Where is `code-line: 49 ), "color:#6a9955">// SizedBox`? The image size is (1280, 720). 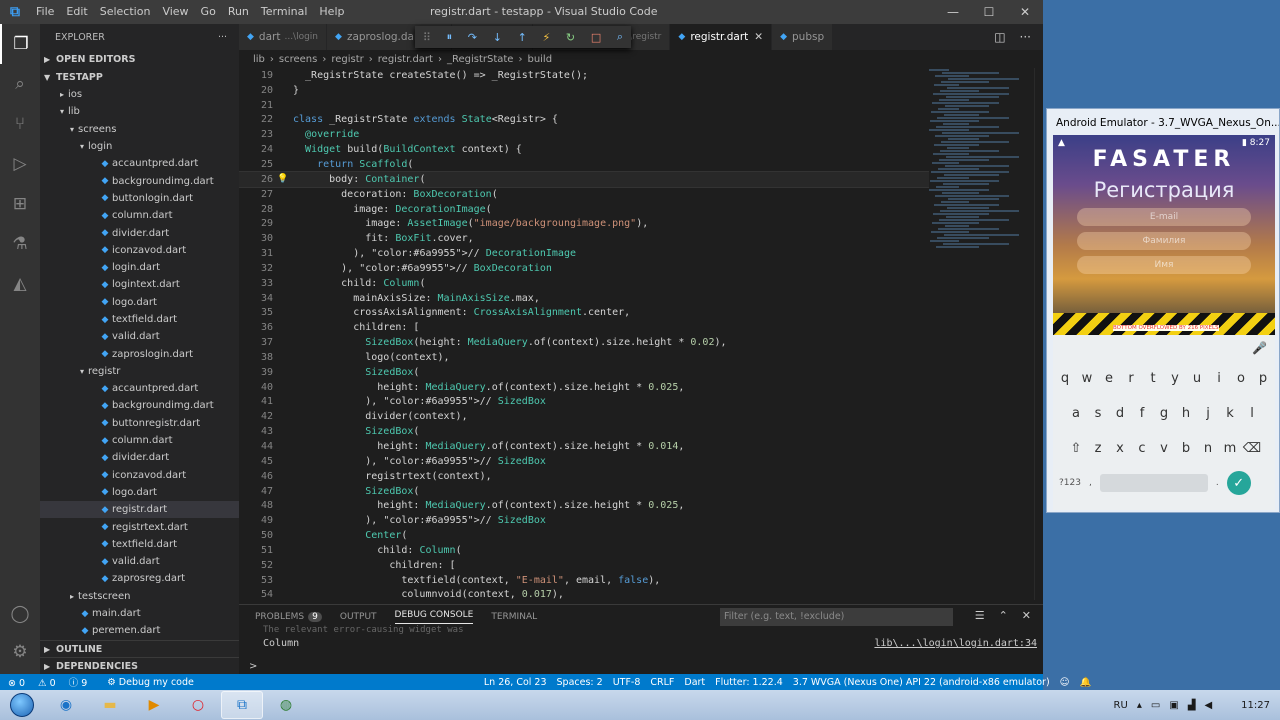
code-line: 49 ), "color:#6a9955">// SizedBox is located at coordinates (584, 520).